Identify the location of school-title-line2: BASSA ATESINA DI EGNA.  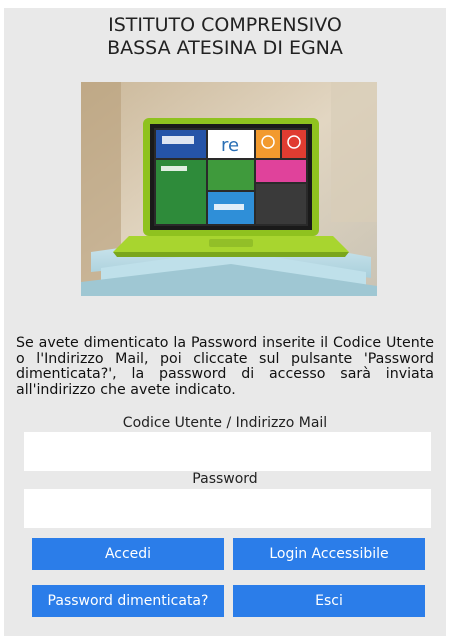
(225, 48).